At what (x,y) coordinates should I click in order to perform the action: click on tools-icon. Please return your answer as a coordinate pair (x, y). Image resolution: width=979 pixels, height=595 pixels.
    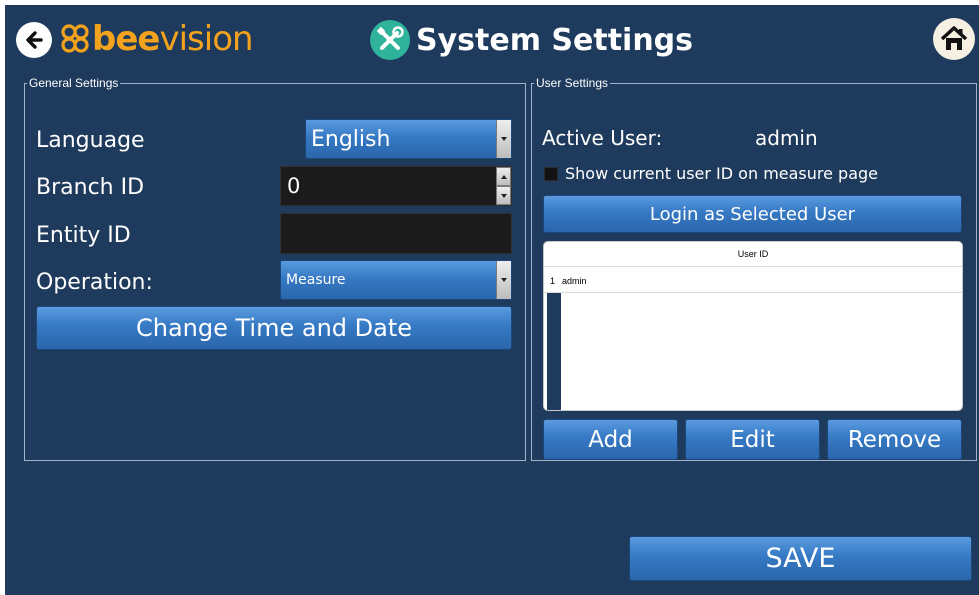
    Looking at the image, I should click on (390, 40).